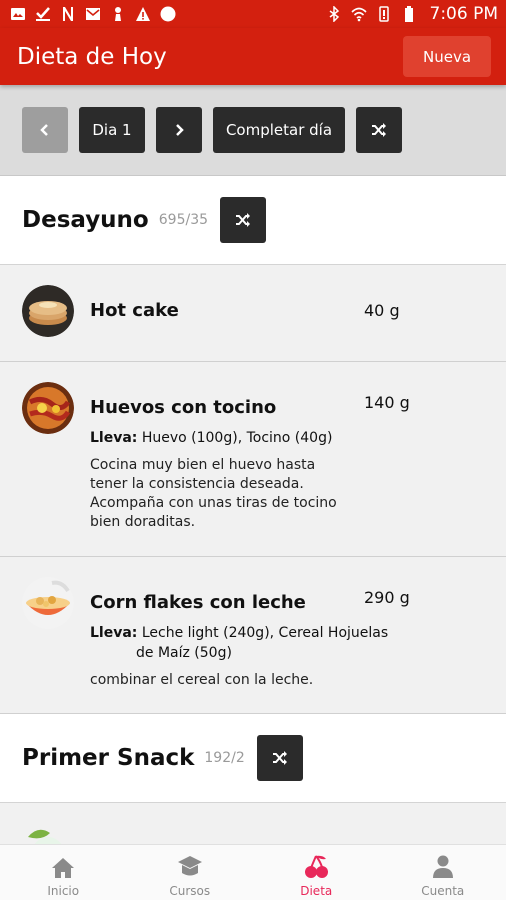 Image resolution: width=506 pixels, height=900 pixels. Describe the element at coordinates (143, 14) in the screenshot. I see `warning-icon` at that location.